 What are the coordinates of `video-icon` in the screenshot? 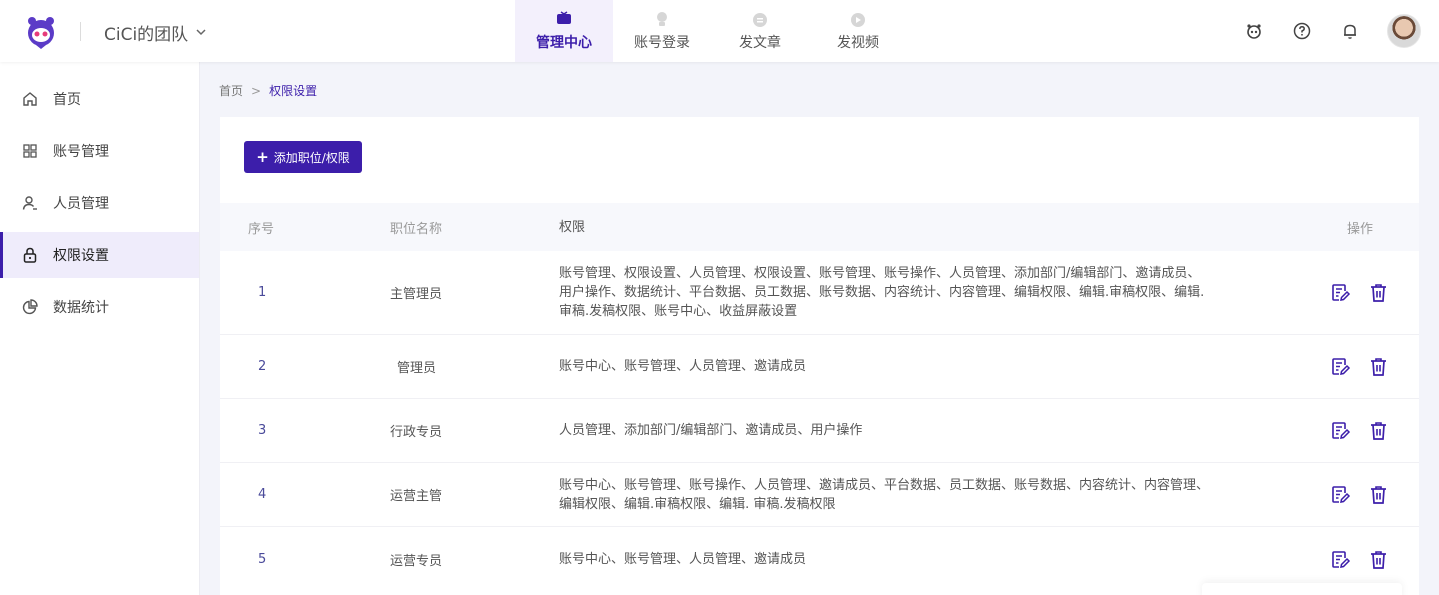 It's located at (858, 20).